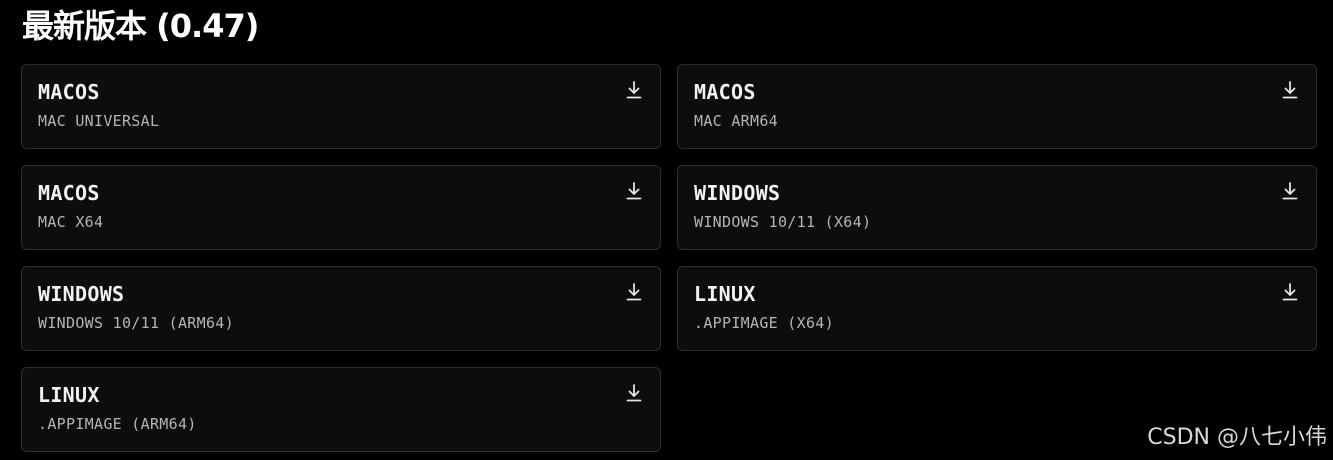 The image size is (1333, 460). What do you see at coordinates (997, 207) in the screenshot?
I see `download-card-windows-x64: WINDOWS WINDOWS 10/11 (X64)` at bounding box center [997, 207].